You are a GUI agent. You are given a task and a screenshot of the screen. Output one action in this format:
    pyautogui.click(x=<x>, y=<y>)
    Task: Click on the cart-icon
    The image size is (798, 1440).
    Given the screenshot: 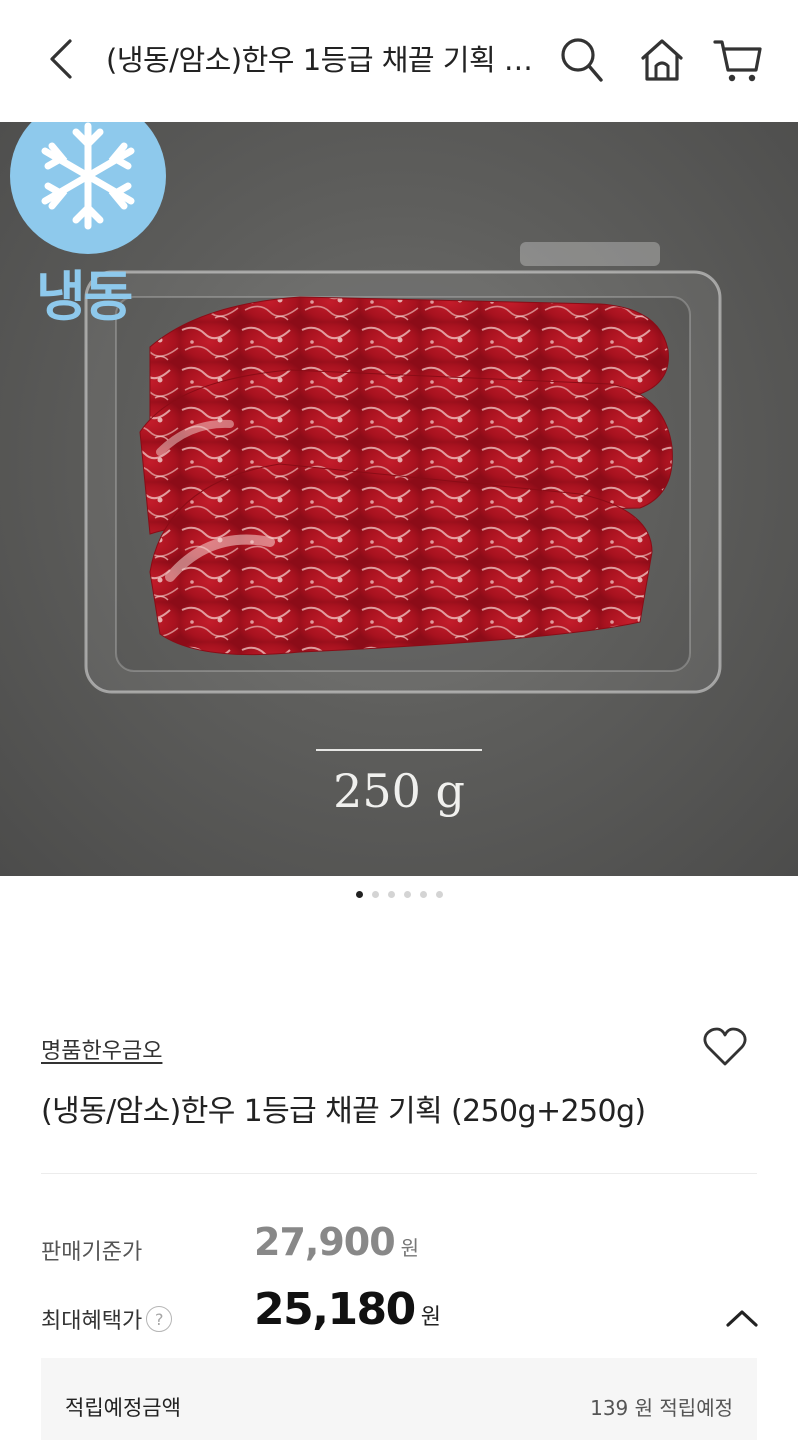 What is the action you would take?
    pyautogui.click(x=737, y=61)
    